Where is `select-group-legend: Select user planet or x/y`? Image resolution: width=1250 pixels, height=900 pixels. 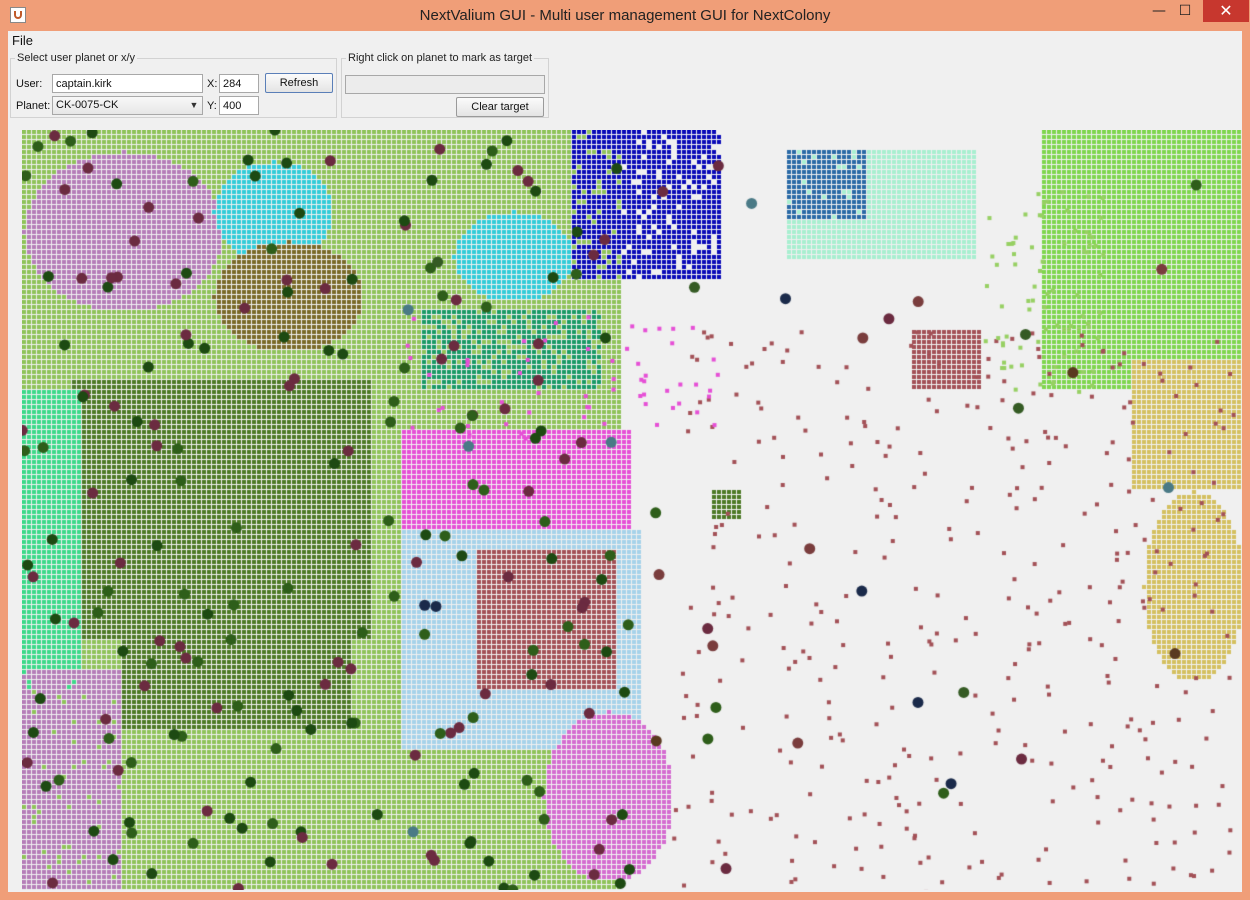
select-group-legend: Select user planet or x/y is located at coordinates (76, 58).